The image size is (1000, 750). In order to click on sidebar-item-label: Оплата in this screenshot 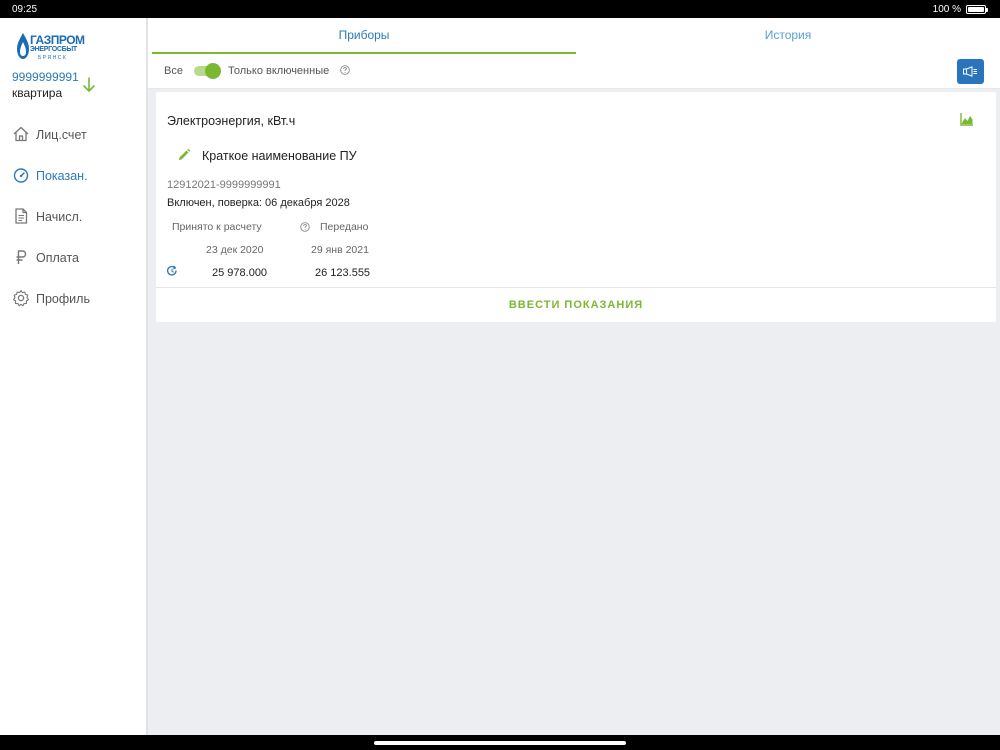, I will do `click(57, 257)`.